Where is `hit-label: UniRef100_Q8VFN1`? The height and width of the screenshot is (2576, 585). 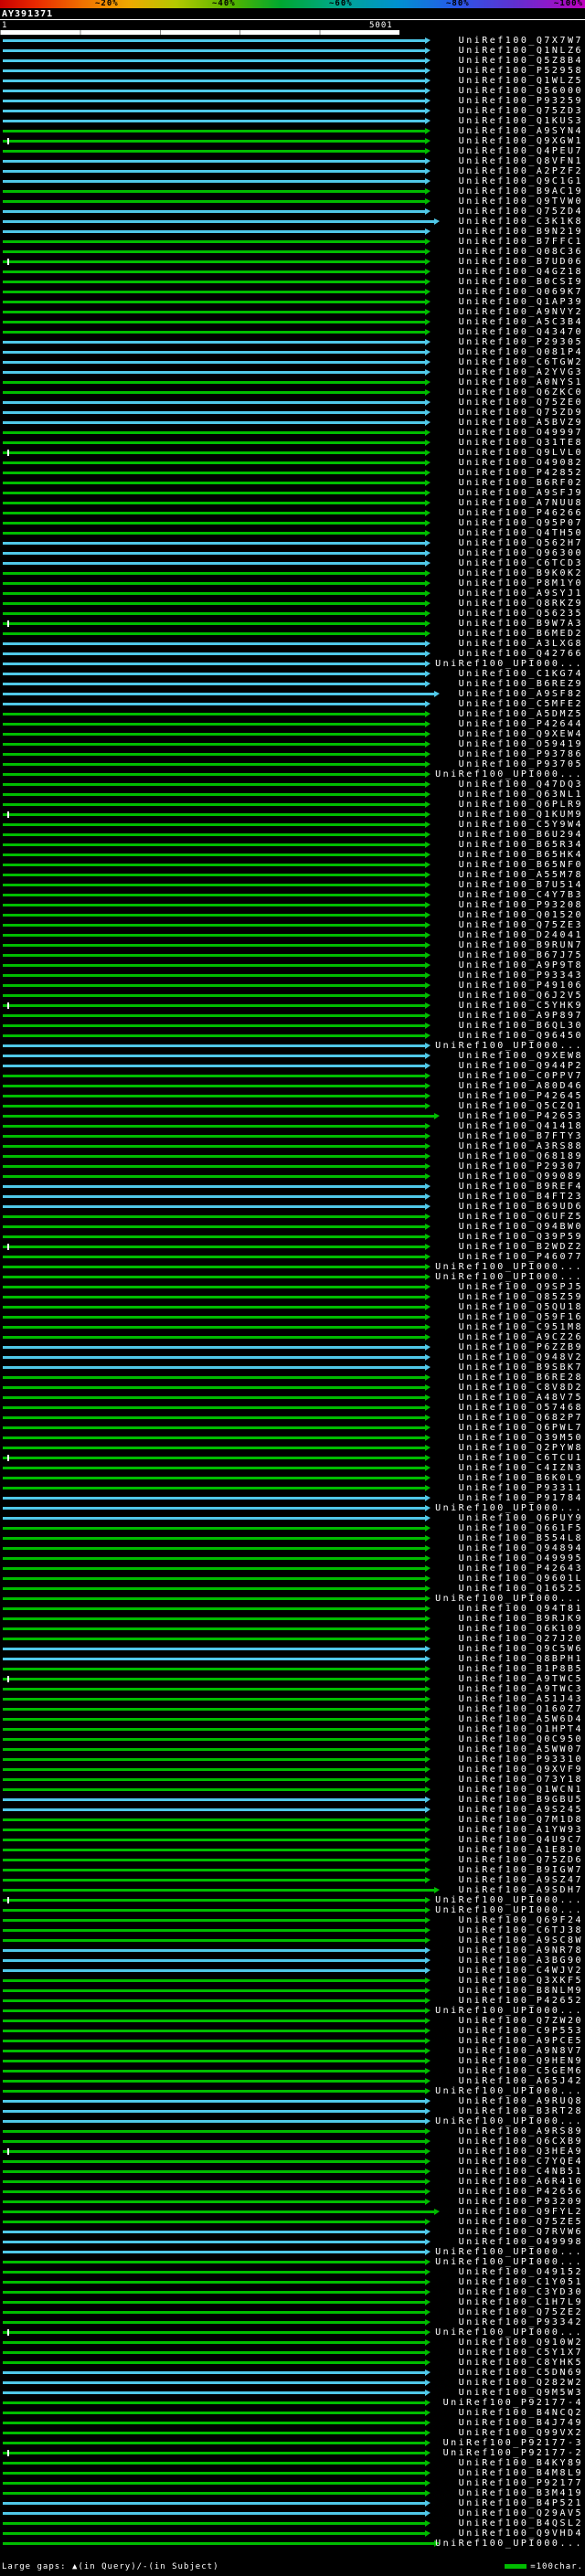
hit-label: UniRef100_Q8VFN1 is located at coordinates (521, 161).